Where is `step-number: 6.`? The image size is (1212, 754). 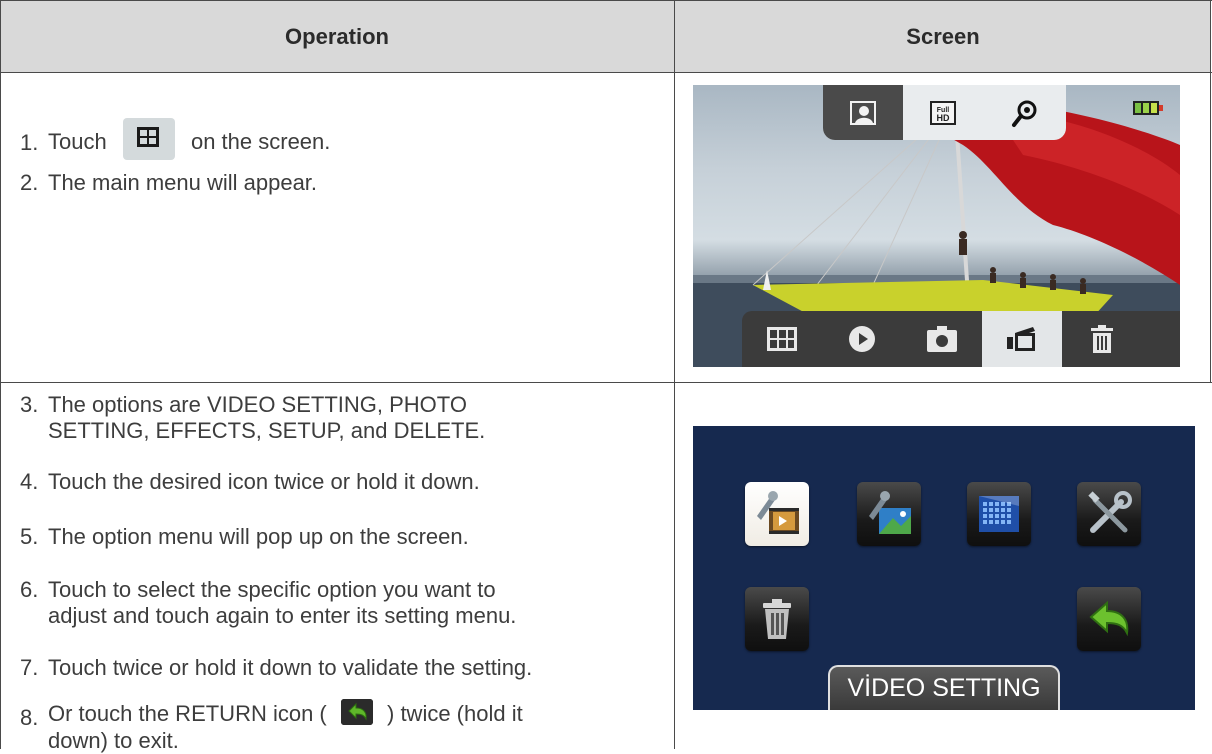
step-number: 6. is located at coordinates (29, 589).